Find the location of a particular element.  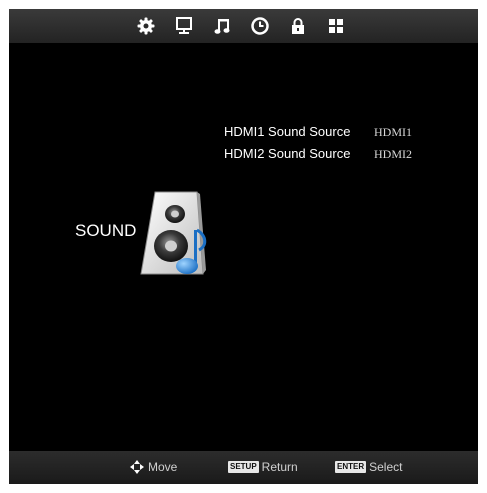

music-note-icon is located at coordinates (222, 26).